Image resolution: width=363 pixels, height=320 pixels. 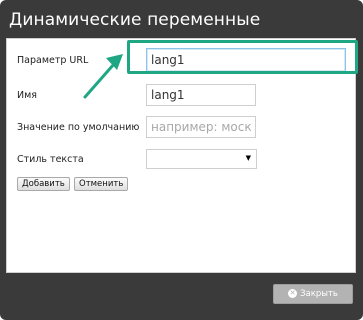 I want to click on default-value-label: Значение по умолчанию, so click(x=78, y=127).